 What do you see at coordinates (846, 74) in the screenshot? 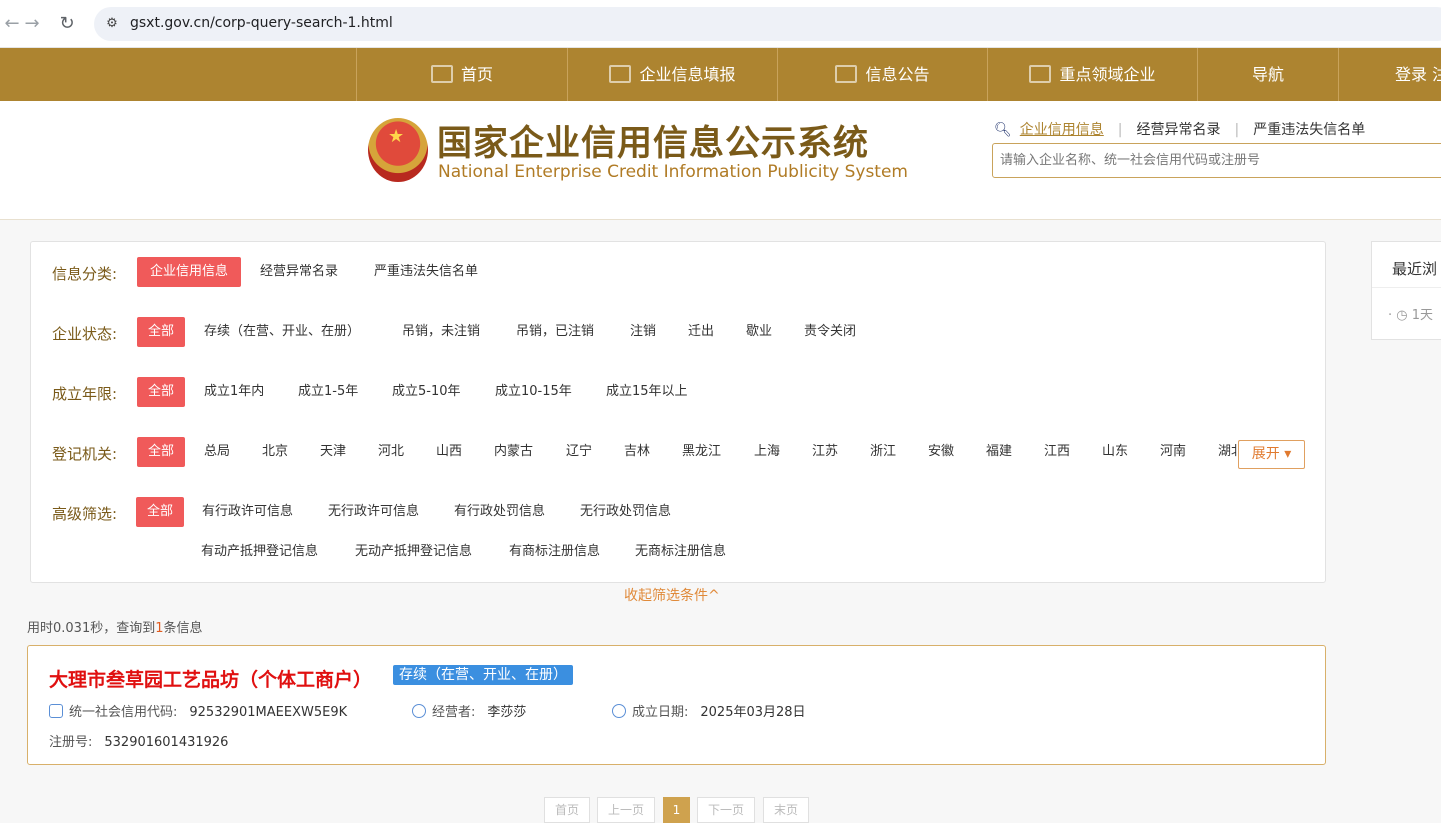
I see `document-icon` at bounding box center [846, 74].